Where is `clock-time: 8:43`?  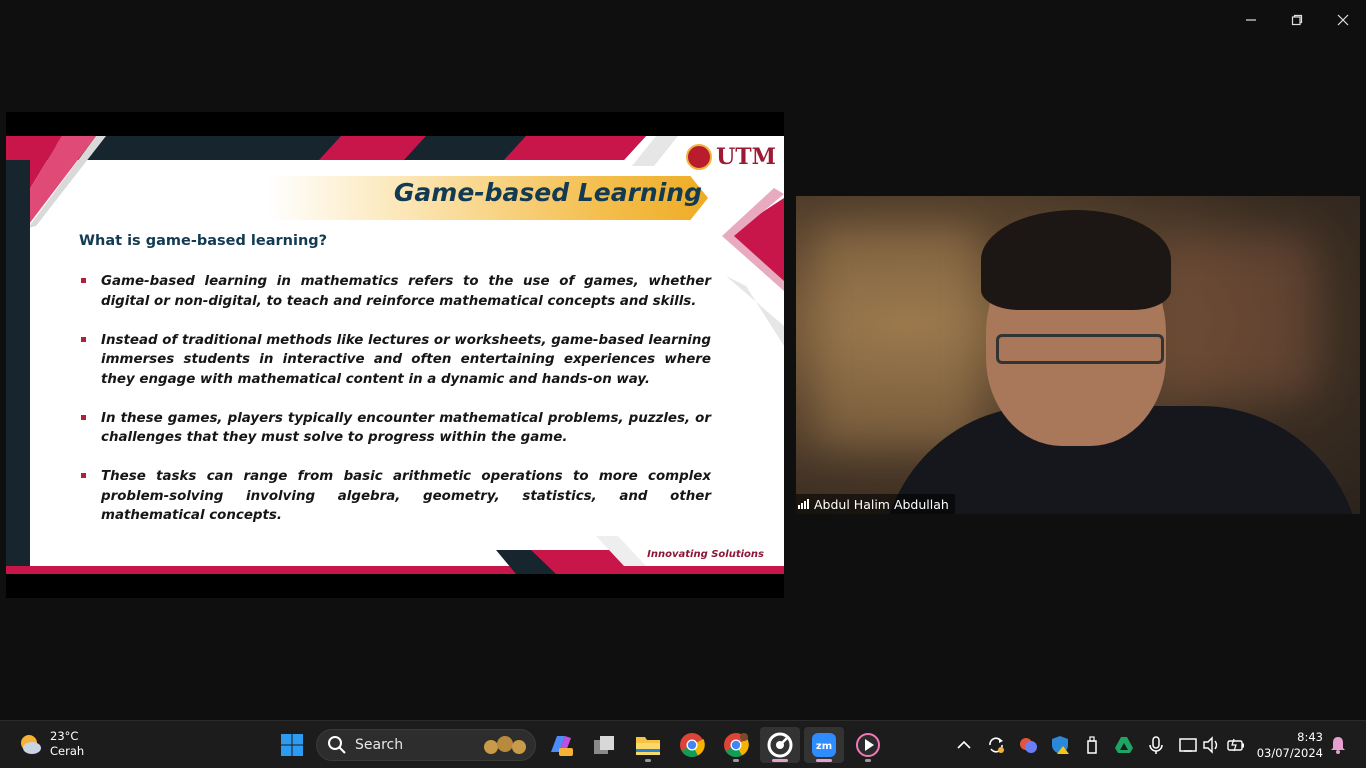 clock-time: 8:43 is located at coordinates (1310, 737).